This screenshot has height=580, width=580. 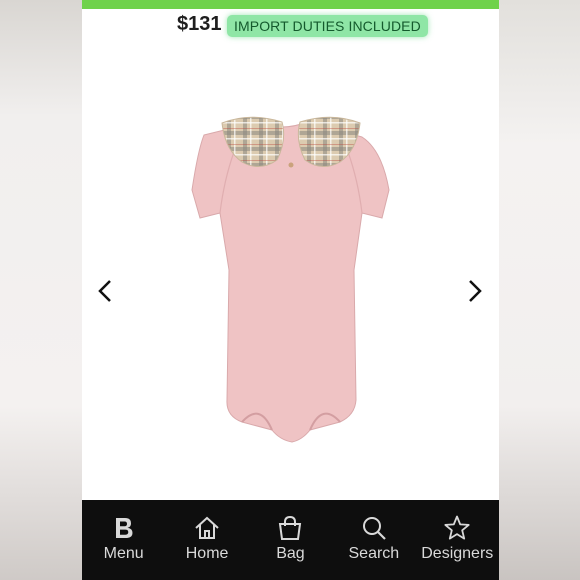 I want to click on chevron-right-icon, so click(x=475, y=291).